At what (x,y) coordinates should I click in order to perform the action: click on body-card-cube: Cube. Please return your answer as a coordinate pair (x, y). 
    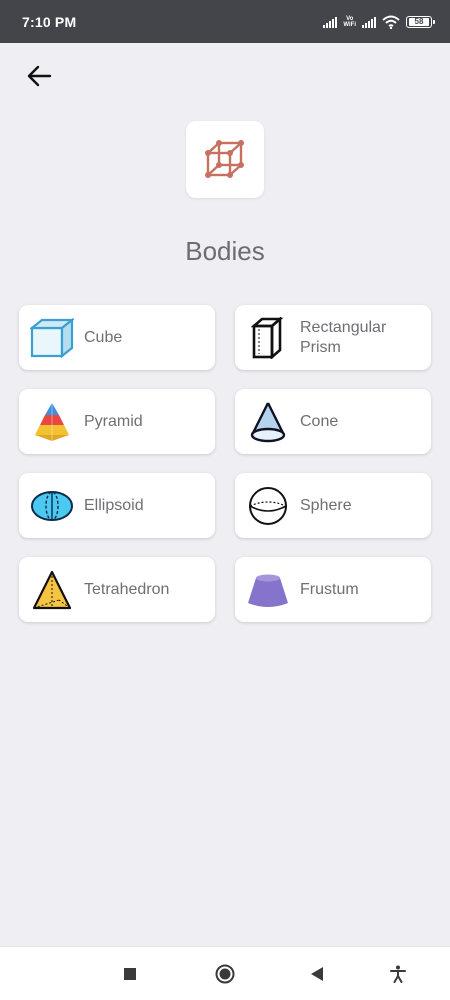
    Looking at the image, I should click on (117, 337).